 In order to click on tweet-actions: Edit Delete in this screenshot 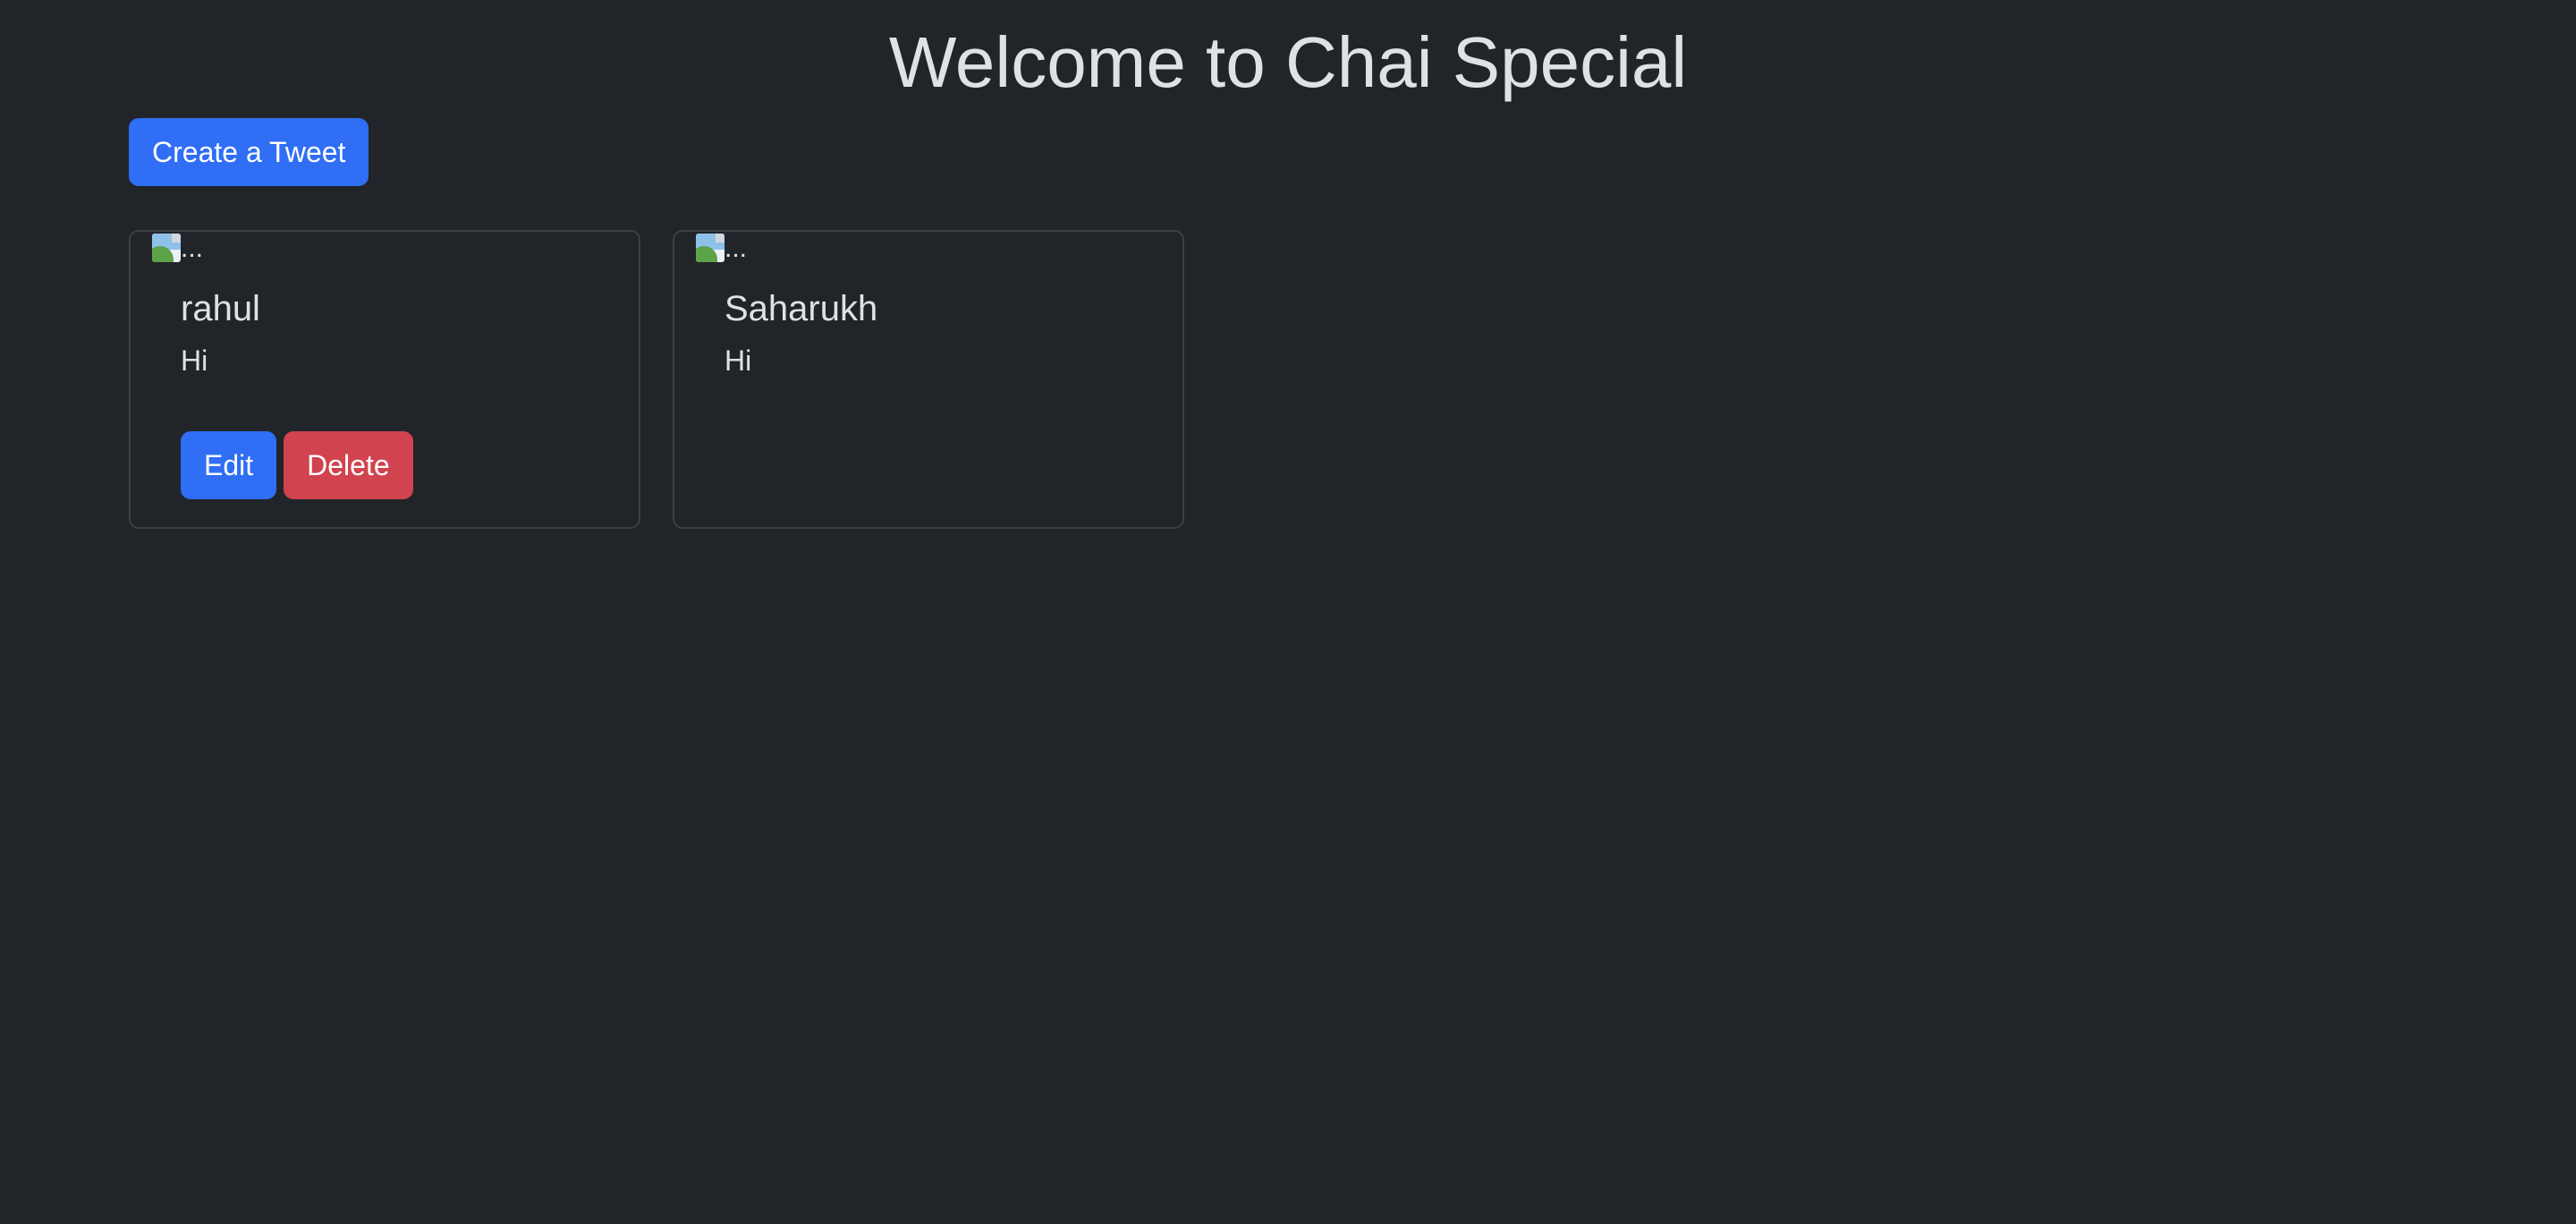, I will do `click(297, 465)`.